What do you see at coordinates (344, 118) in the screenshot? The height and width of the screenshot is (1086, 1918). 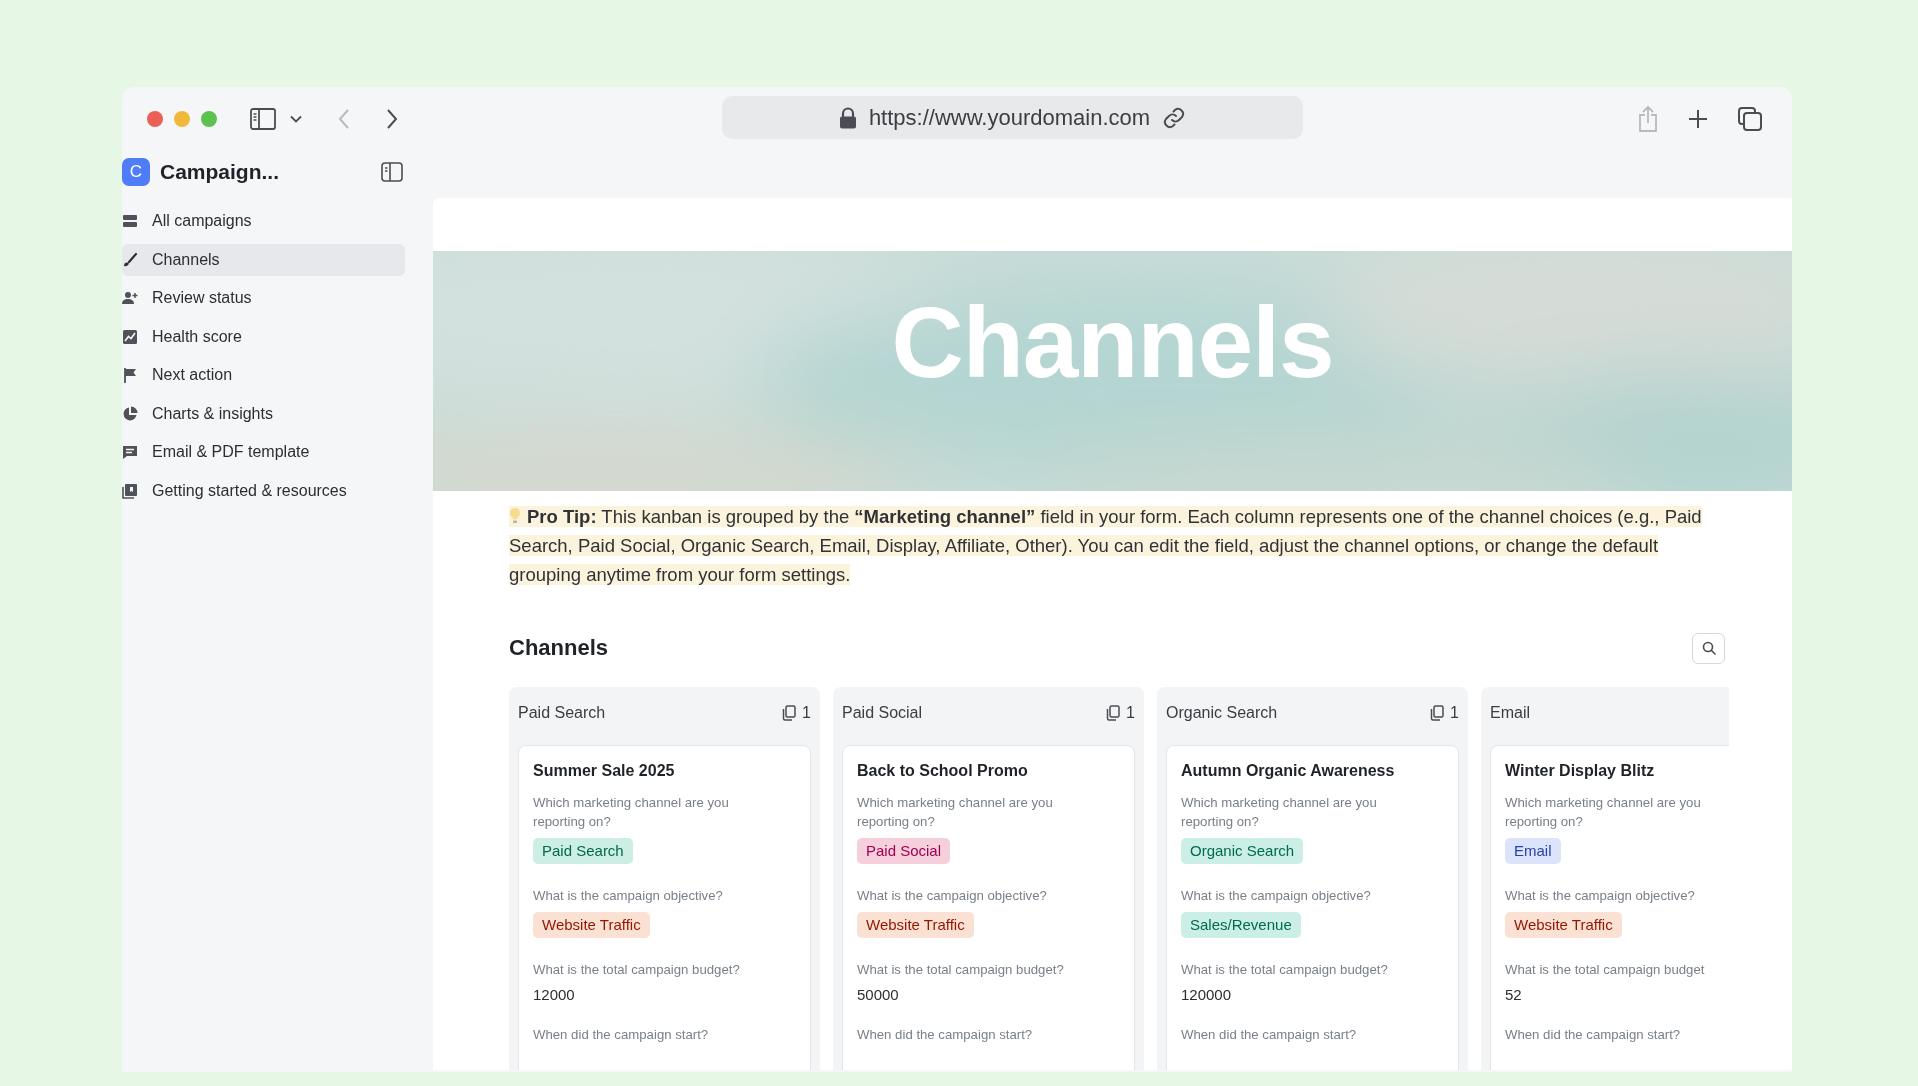 I see `chevron-left-icon` at bounding box center [344, 118].